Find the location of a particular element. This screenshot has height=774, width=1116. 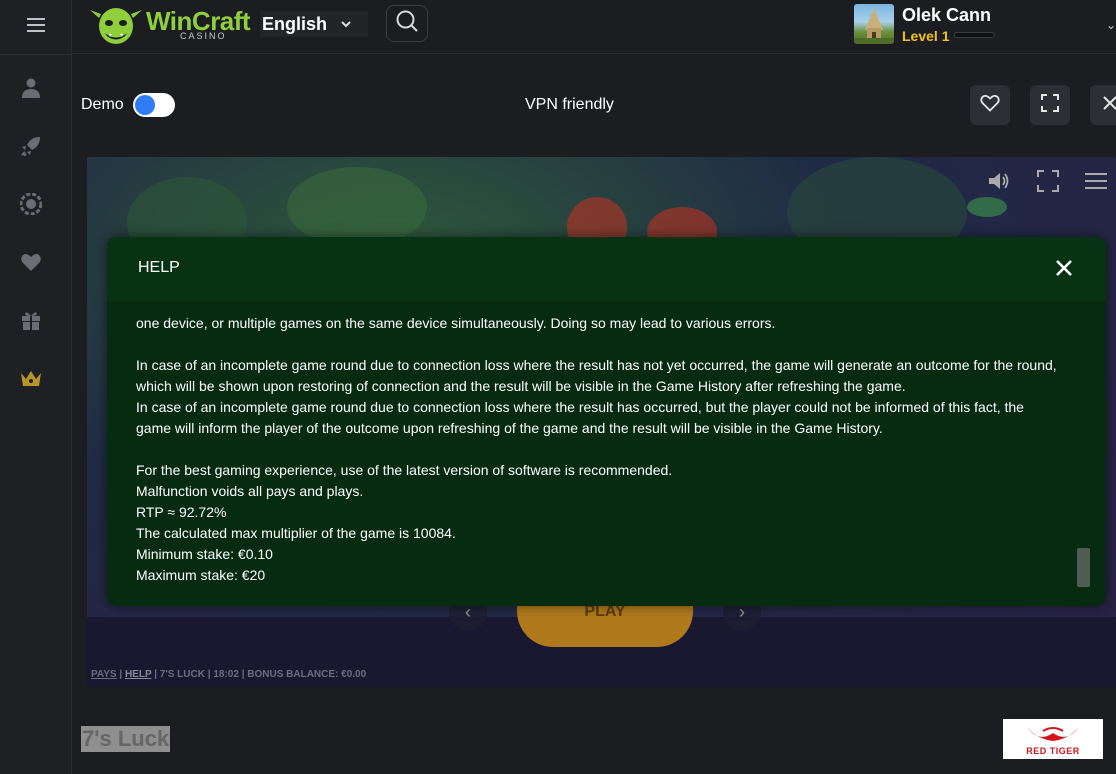

language-label: English is located at coordinates (295, 23).